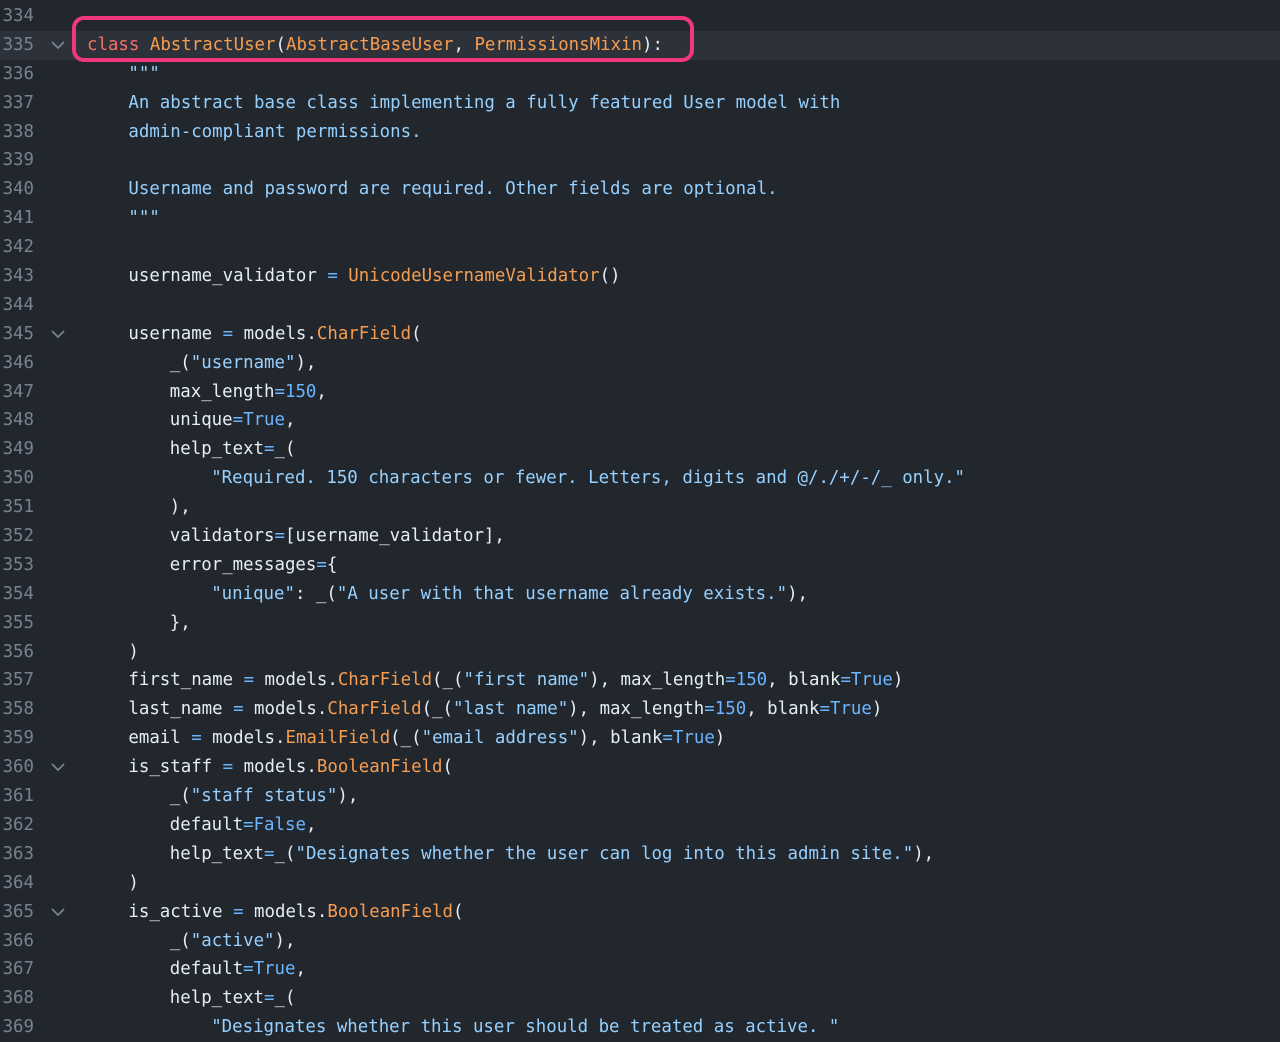 The image size is (1280, 1042). Describe the element at coordinates (640, 247) in the screenshot. I see `code-line: 342` at that location.